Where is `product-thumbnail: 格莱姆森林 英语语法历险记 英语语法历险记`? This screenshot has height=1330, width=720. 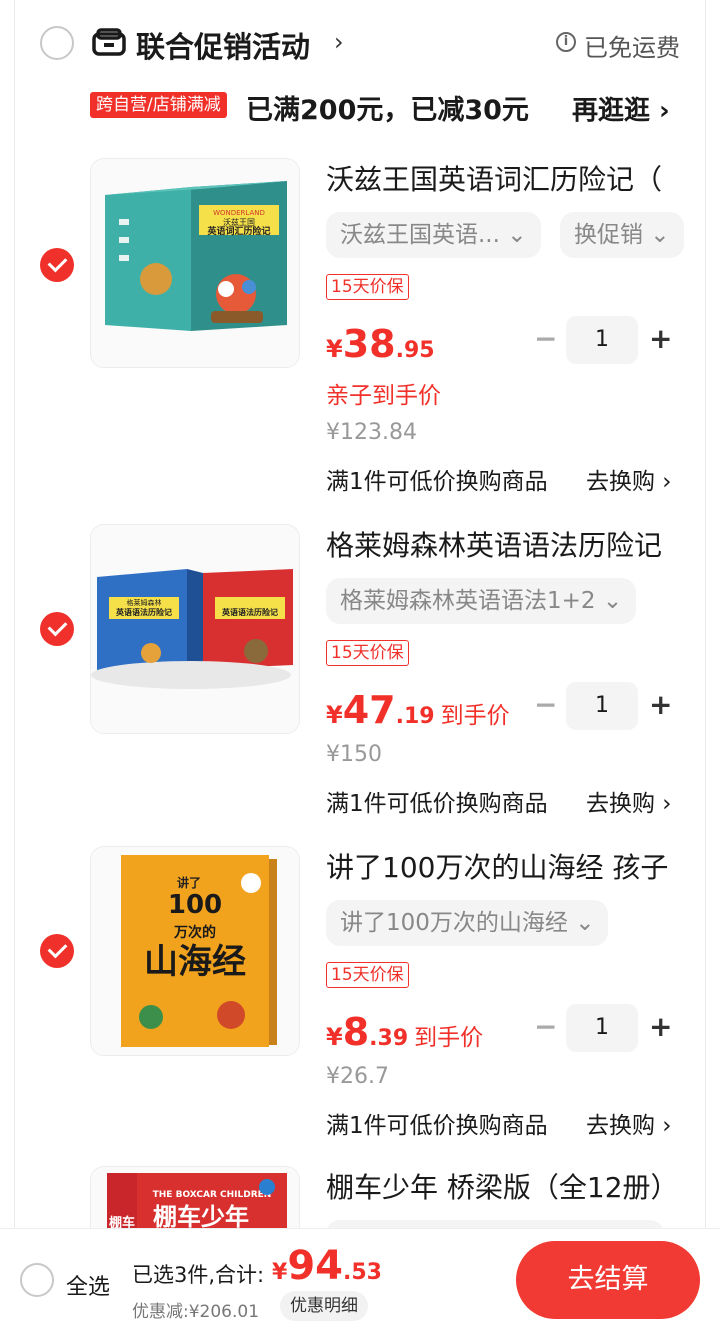
product-thumbnail: 格莱姆森林 英语语法历险记 英语语法历险记 is located at coordinates (195, 629).